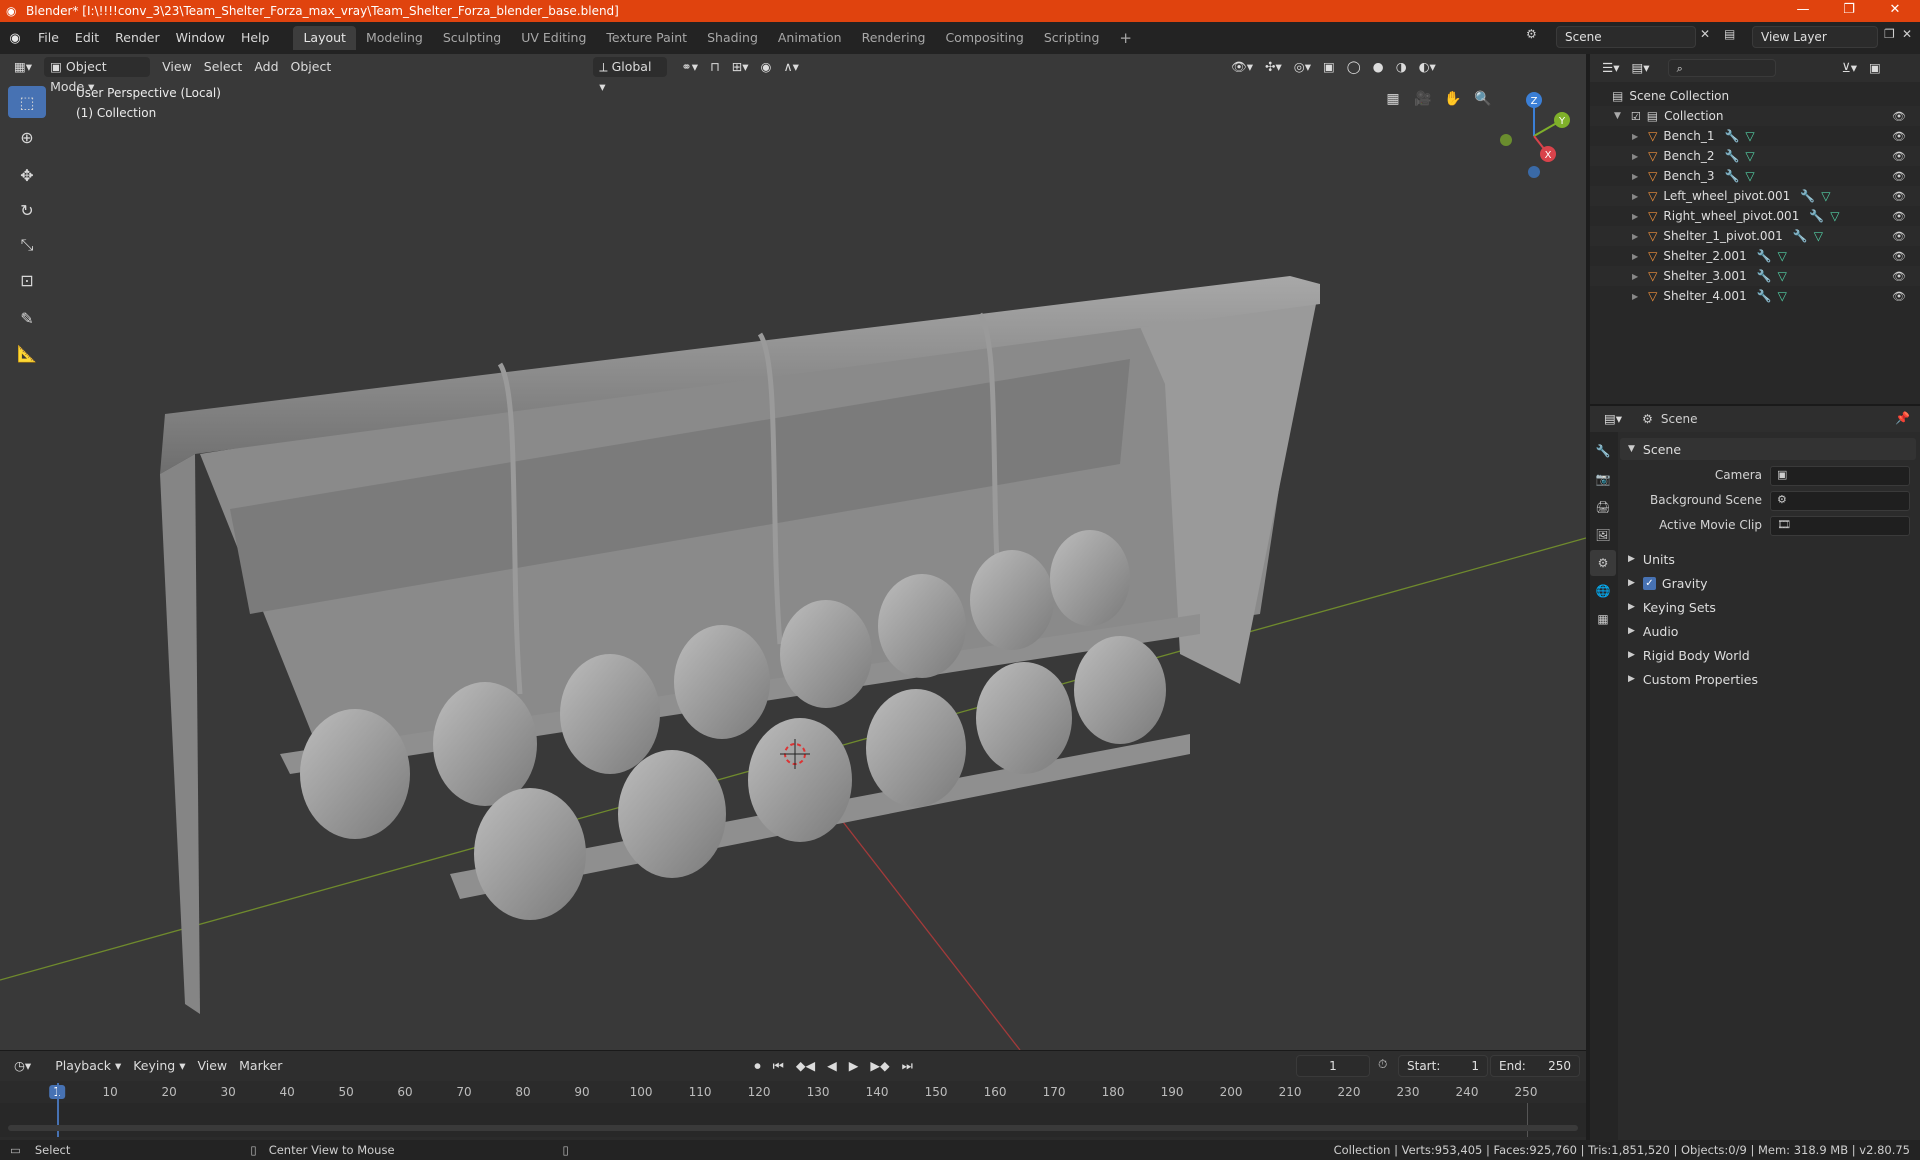  What do you see at coordinates (854, 1066) in the screenshot?
I see `play-icon: ▶` at bounding box center [854, 1066].